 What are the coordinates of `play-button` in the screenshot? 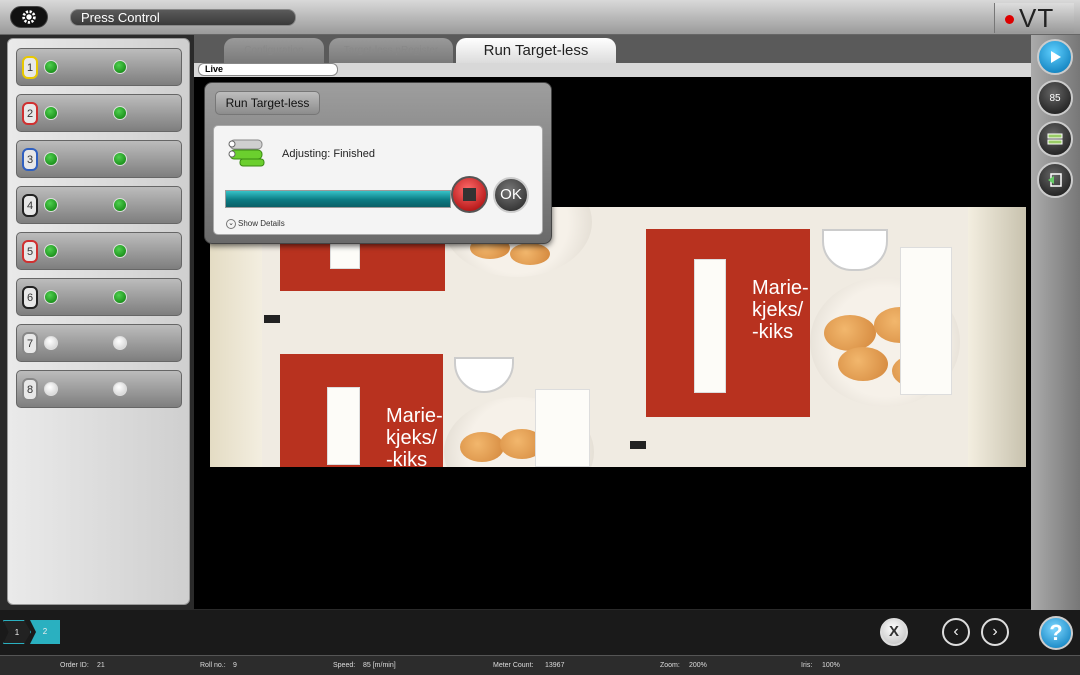 It's located at (1055, 57).